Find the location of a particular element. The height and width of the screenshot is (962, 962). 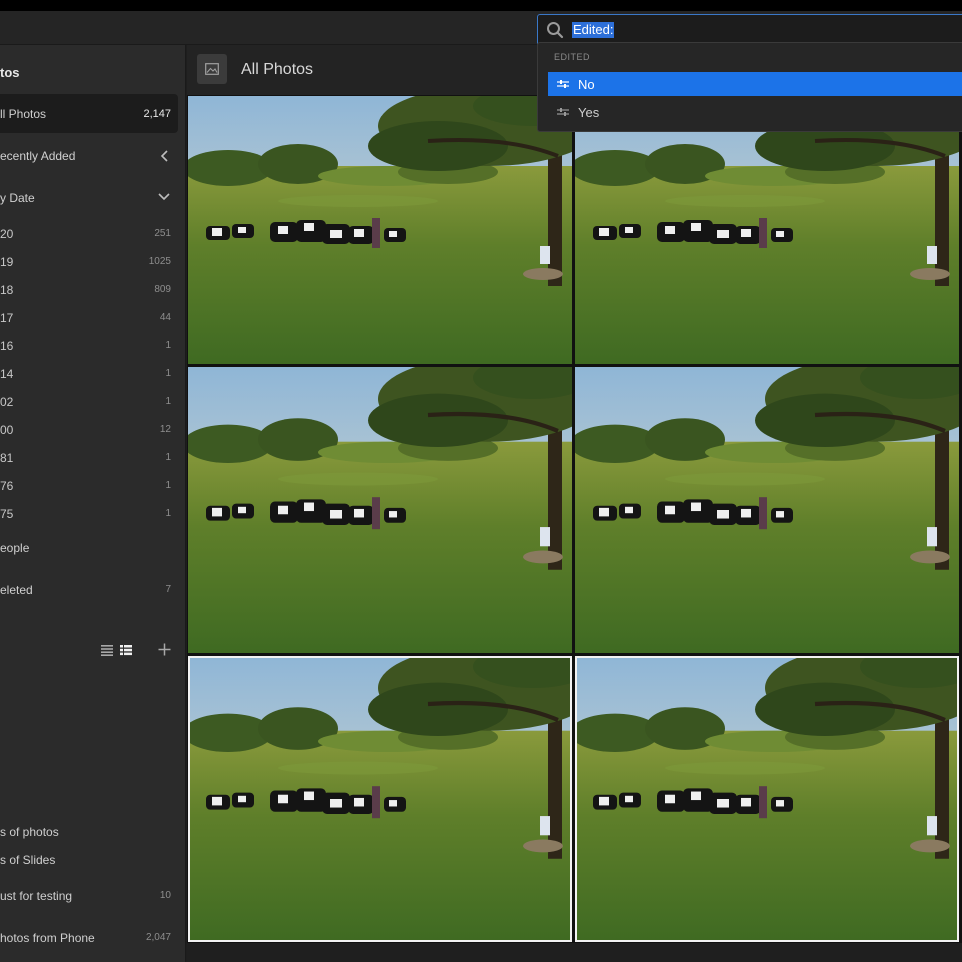

album-item: ust for testing 10 is located at coordinates (89, 896).